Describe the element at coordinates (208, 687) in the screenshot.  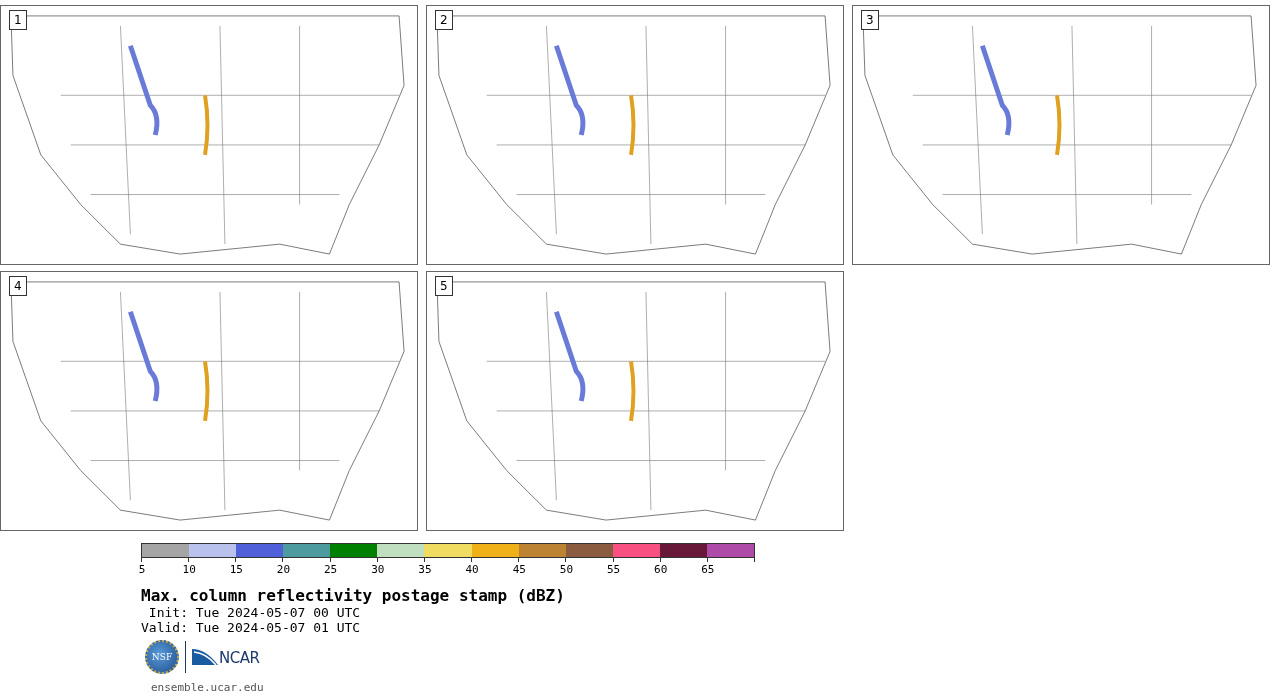
I see `website-url: ensemble.ucar.edu` at that location.